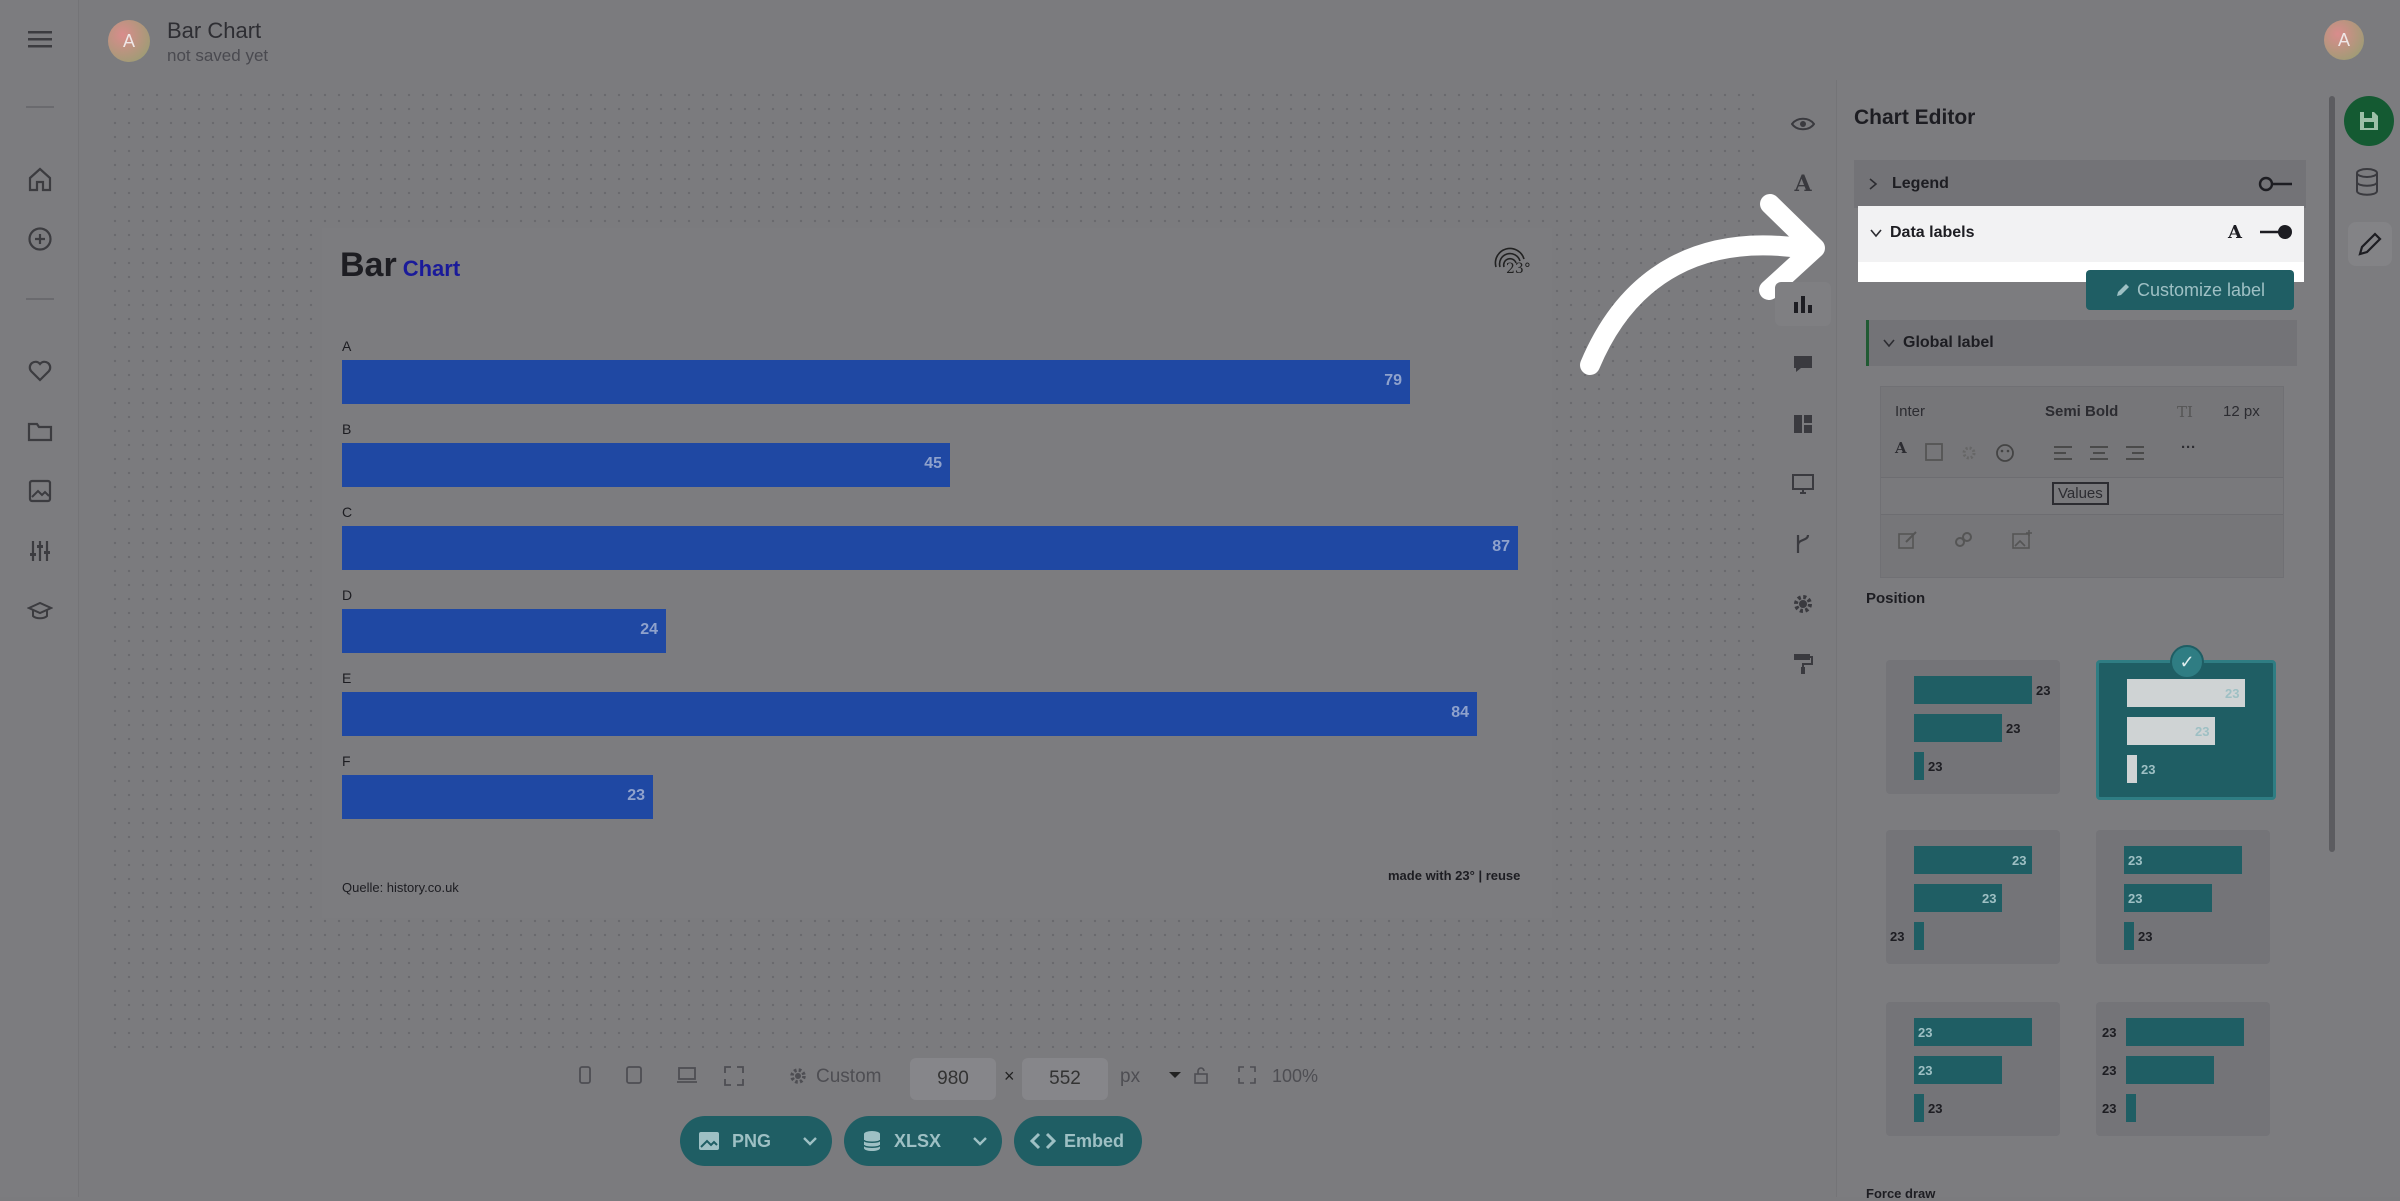 The image size is (2400, 1201). What do you see at coordinates (40, 611) in the screenshot?
I see `graduation-cap-icon` at bounding box center [40, 611].